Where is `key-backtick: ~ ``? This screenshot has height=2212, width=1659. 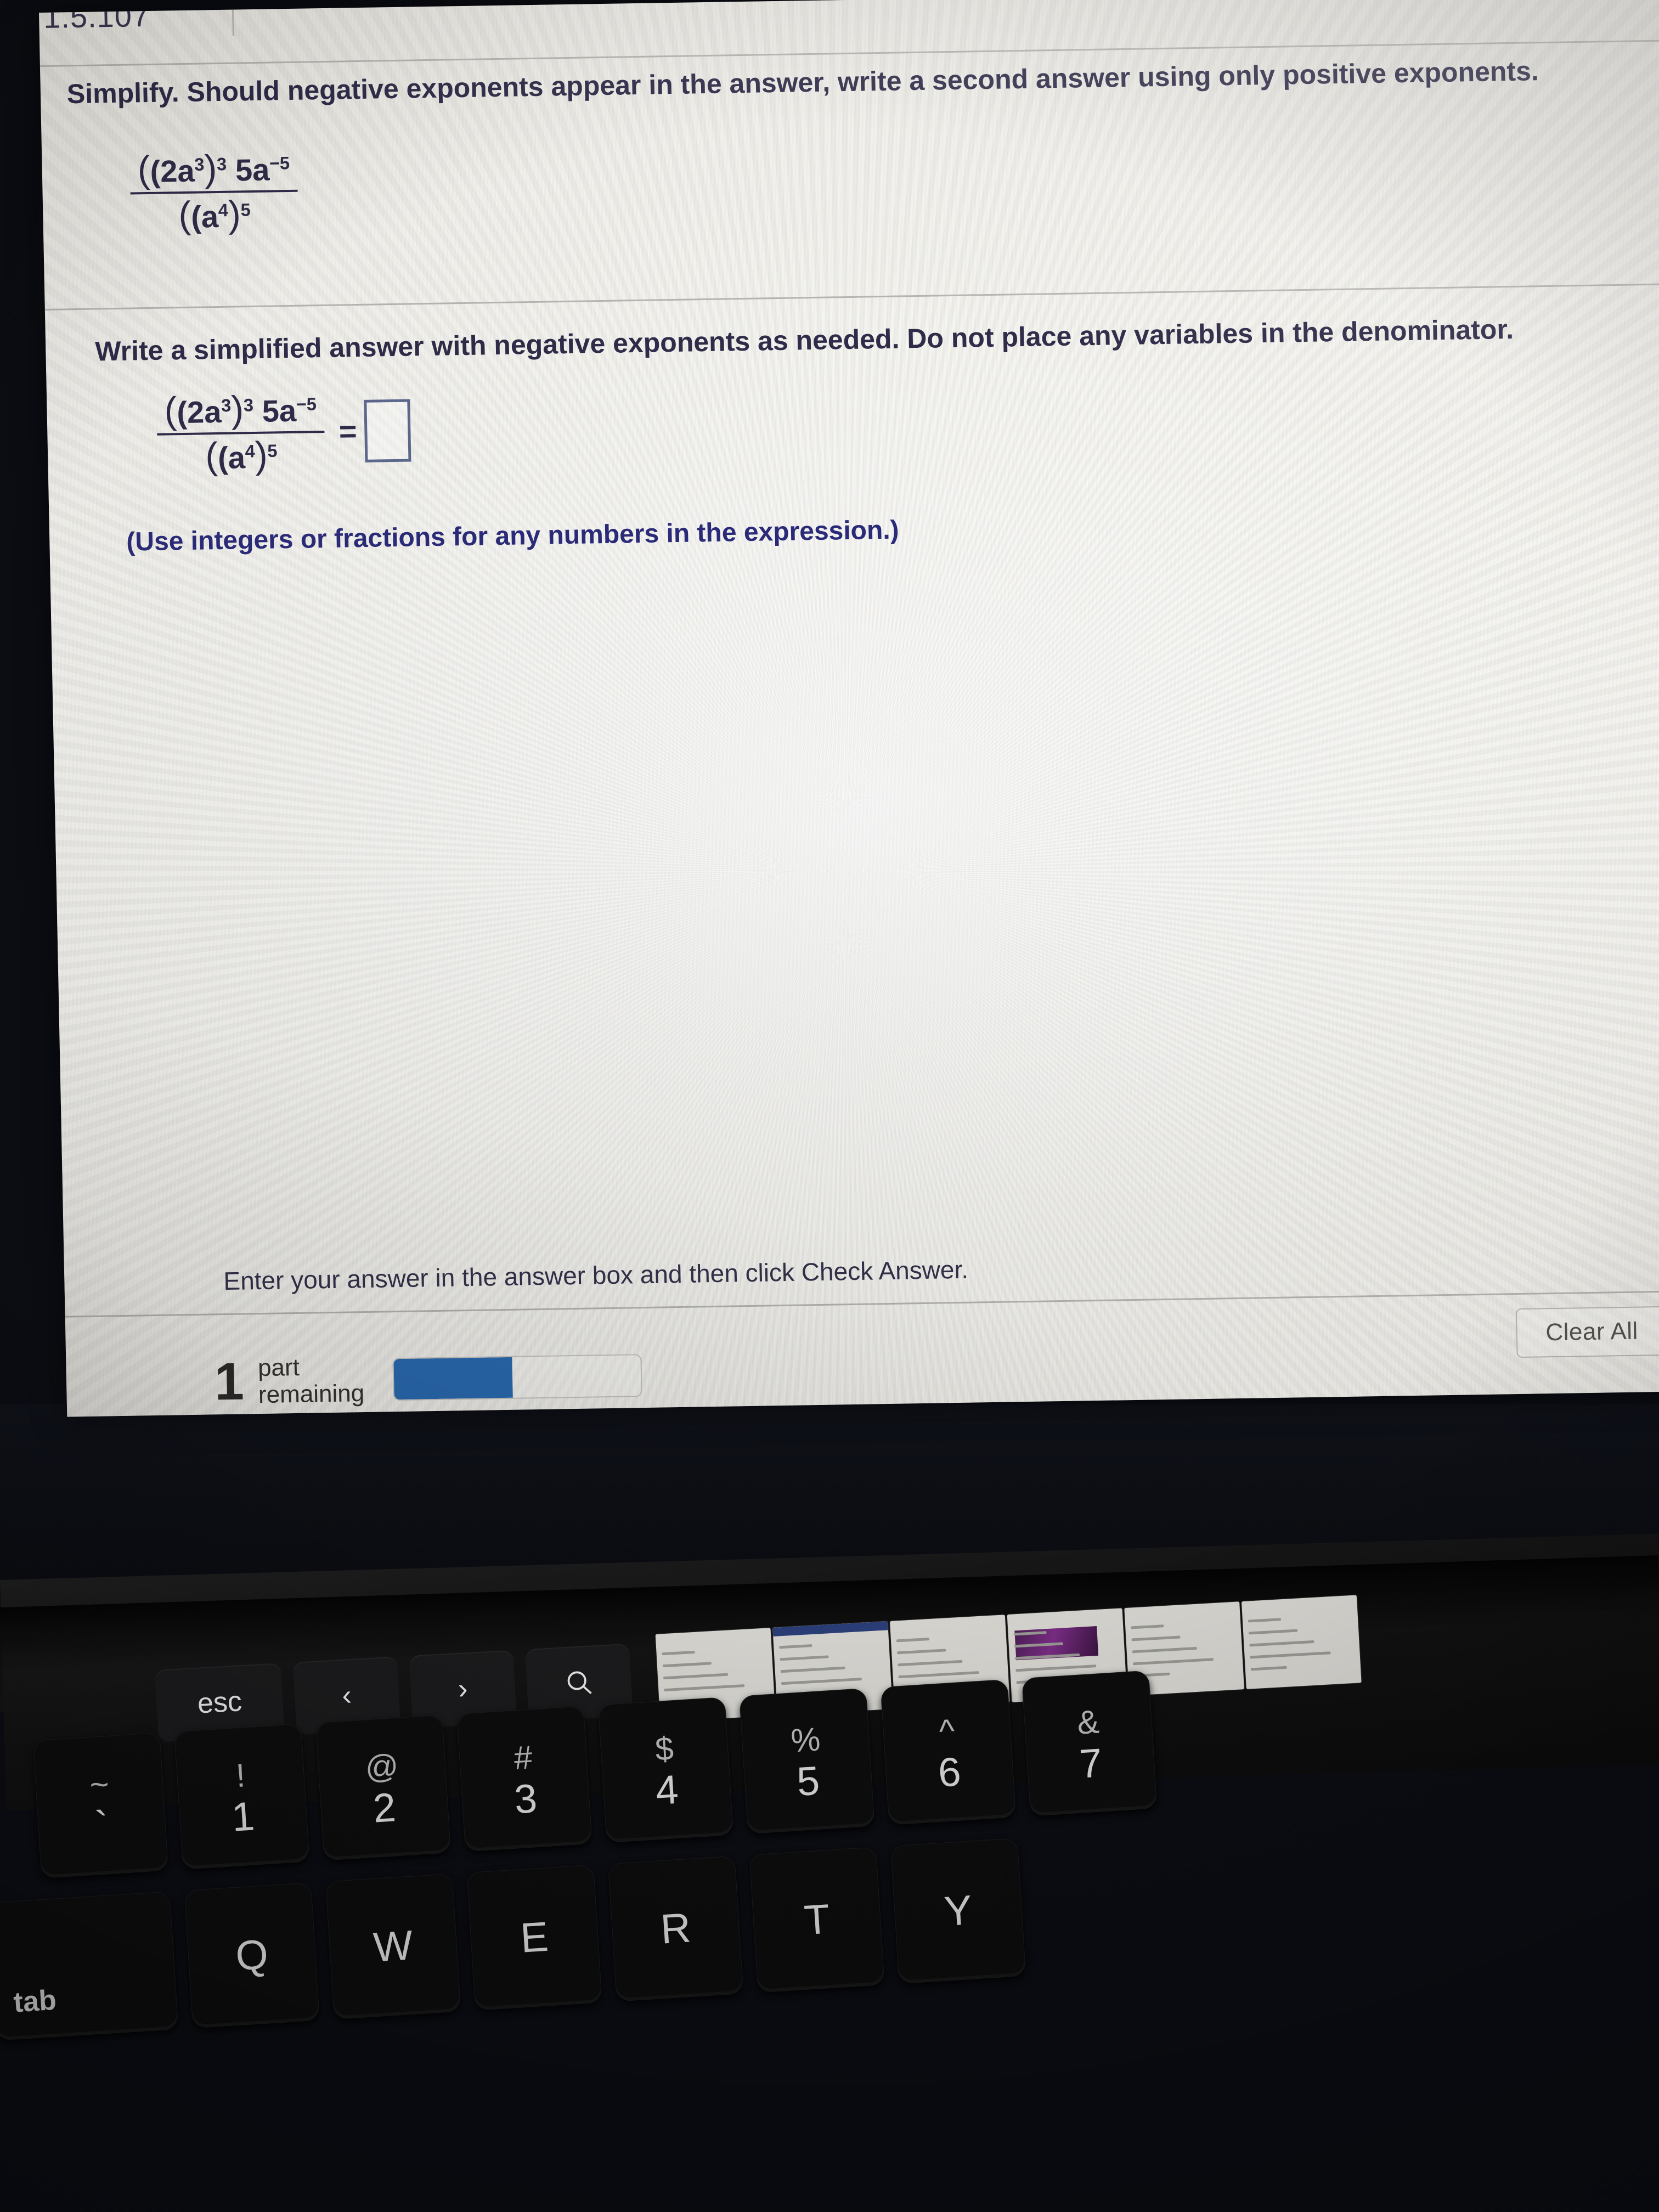
key-backtick: ~ ` is located at coordinates (100, 1805).